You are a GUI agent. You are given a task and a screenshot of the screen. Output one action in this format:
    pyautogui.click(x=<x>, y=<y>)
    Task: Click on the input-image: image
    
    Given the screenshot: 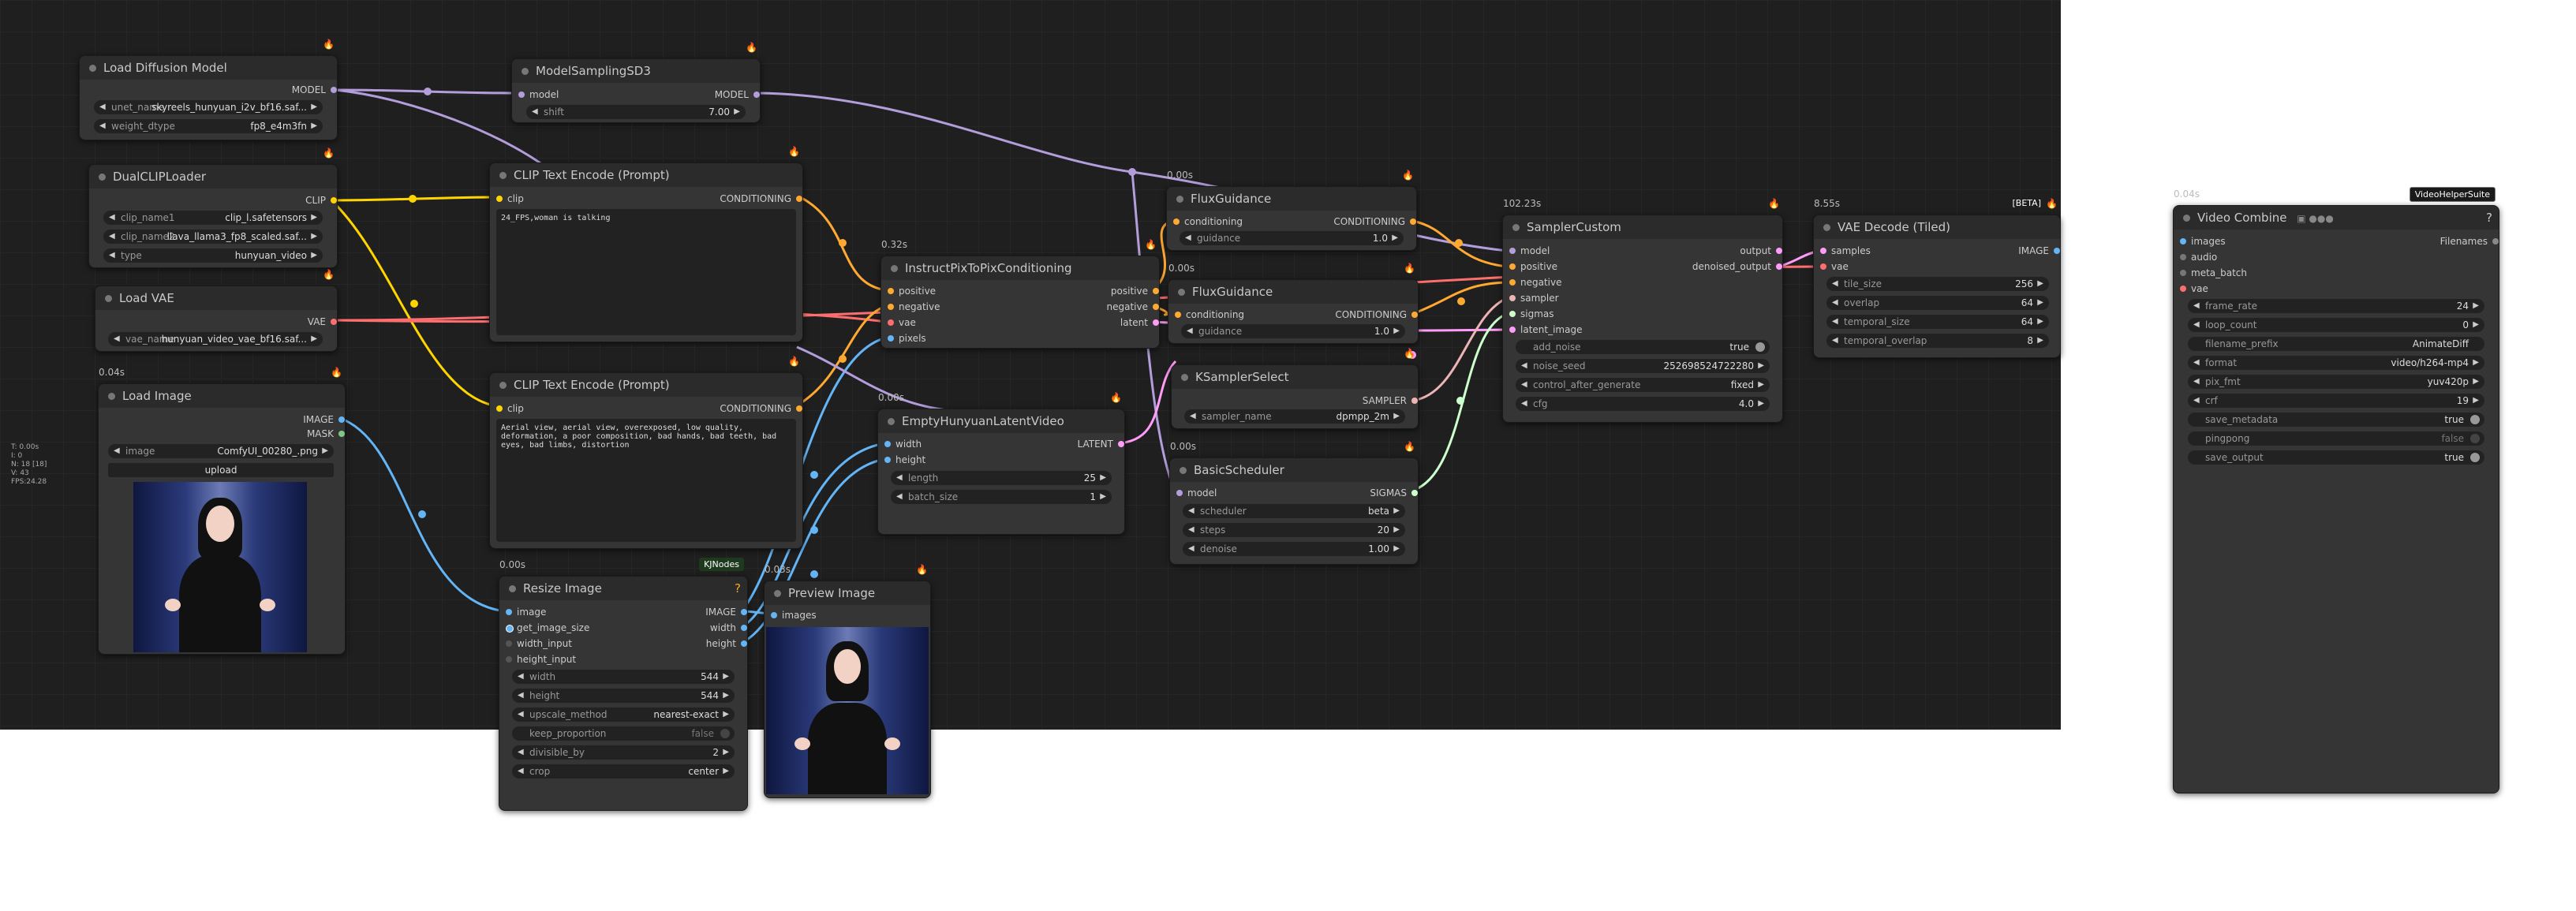 What is the action you would take?
    pyautogui.click(x=526, y=612)
    